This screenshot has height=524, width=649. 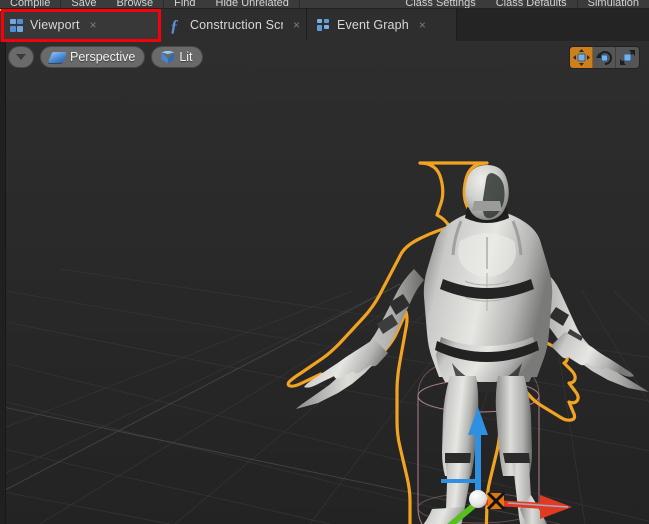 I want to click on toolbar-label: Class Settings, so click(x=440, y=4).